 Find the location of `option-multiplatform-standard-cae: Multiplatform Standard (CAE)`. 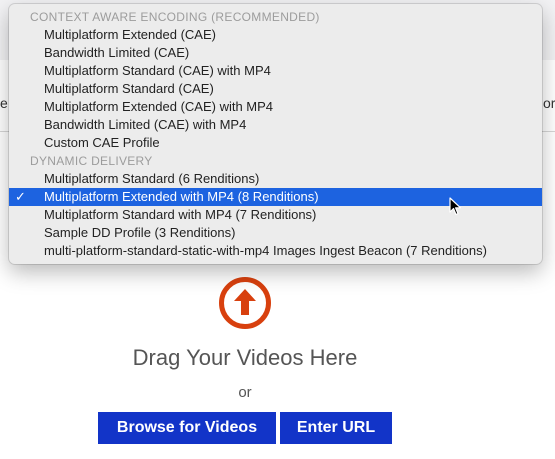

option-multiplatform-standard-cae: Multiplatform Standard (CAE) is located at coordinates (275, 89).